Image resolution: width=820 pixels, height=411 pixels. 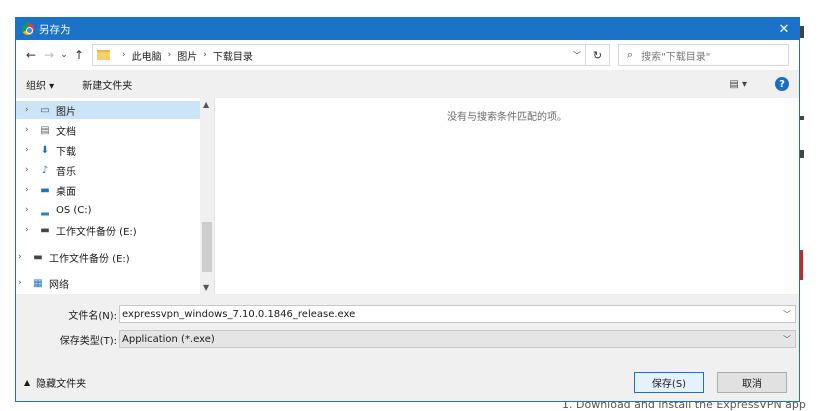 I want to click on filename-label: 文件名(N):, so click(x=92, y=316).